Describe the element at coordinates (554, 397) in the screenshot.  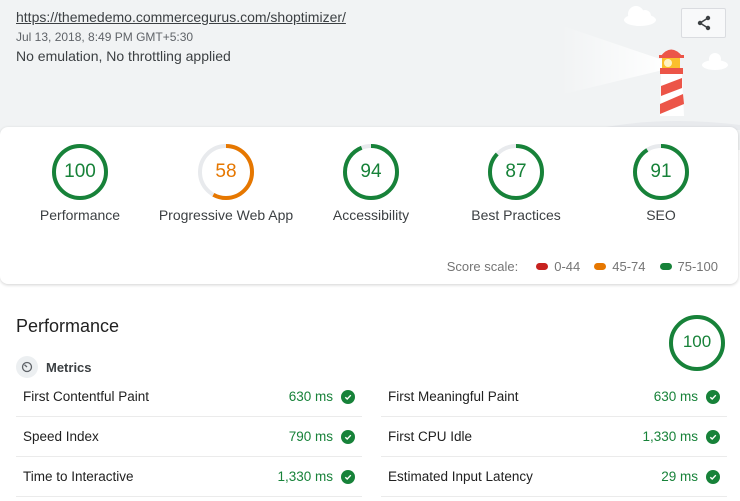
I see `metric-row: First Meaningful Paint 630 ms` at that location.